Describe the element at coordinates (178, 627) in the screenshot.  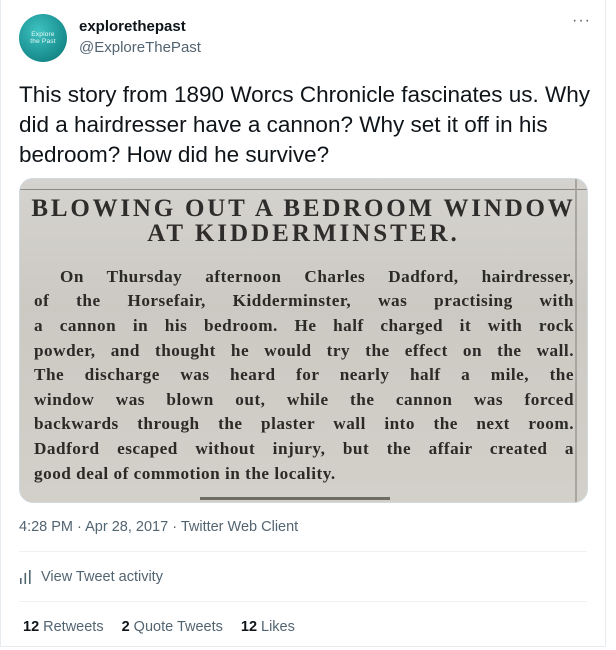
I see `quote-tweets-label: Quote Tweets` at that location.